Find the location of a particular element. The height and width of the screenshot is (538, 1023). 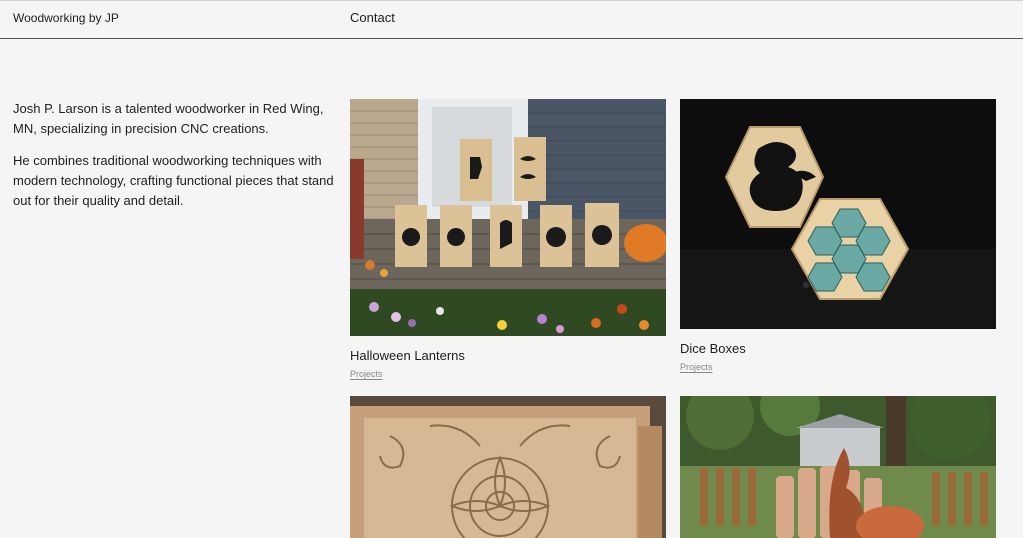

outdoor-carving-image is located at coordinates (838, 467).